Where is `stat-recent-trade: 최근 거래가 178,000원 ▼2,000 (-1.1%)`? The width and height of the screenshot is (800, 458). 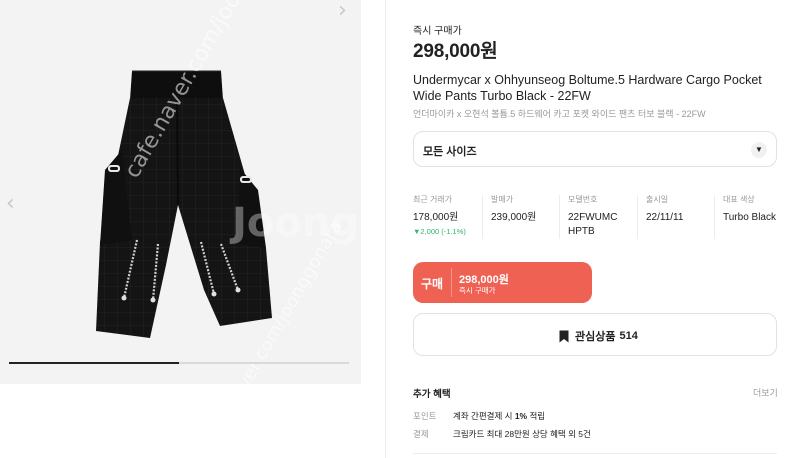
stat-recent-trade: 최근 거래가 178,000원 ▼2,000 (-1.1%) is located at coordinates (439, 215).